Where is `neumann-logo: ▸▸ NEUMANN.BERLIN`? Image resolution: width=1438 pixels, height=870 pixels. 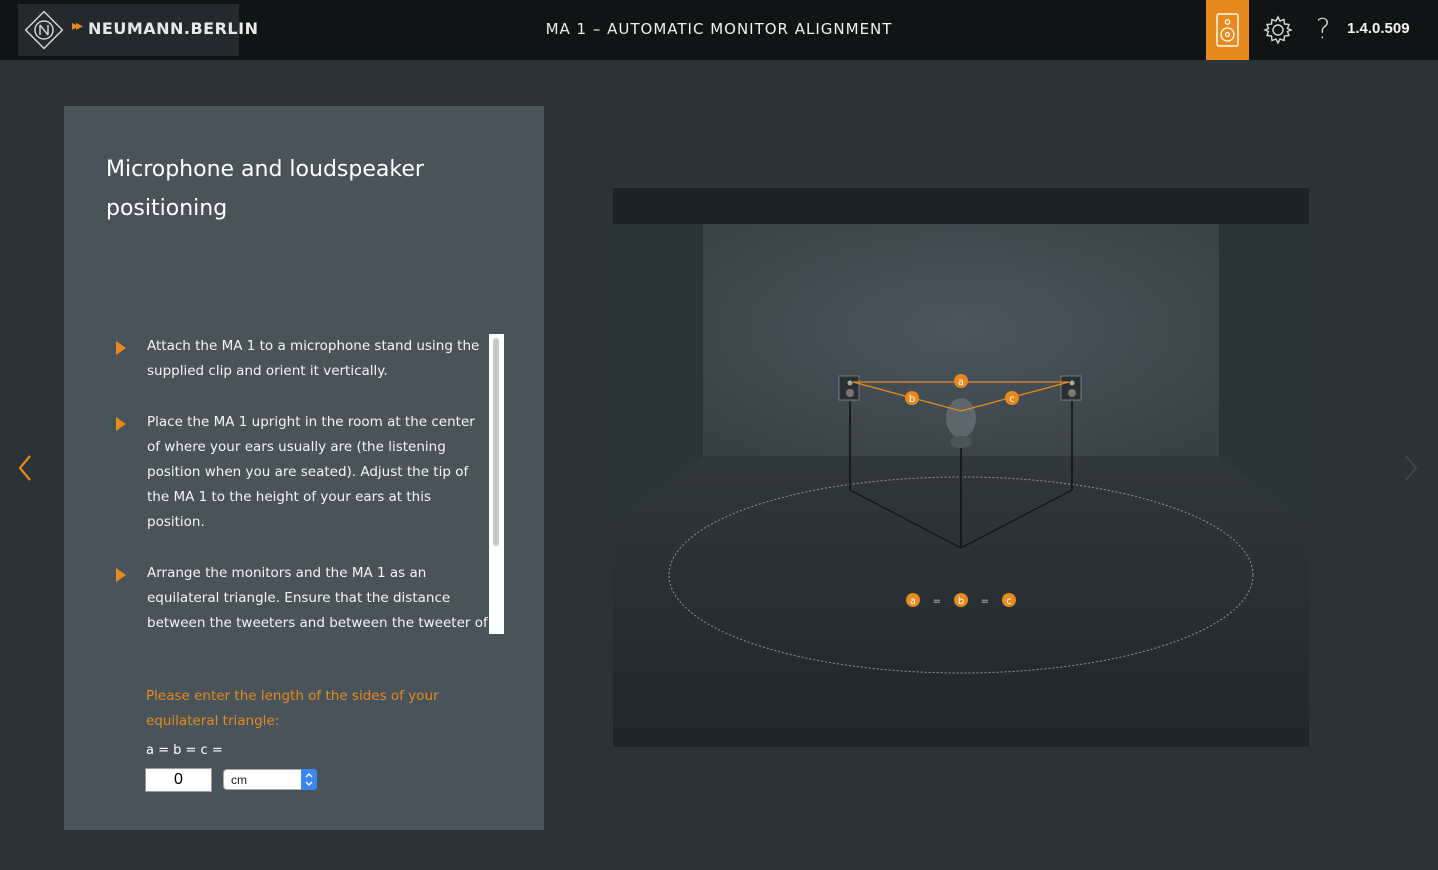 neumann-logo: ▸▸ NEUMANN.BERLIN is located at coordinates (138, 30).